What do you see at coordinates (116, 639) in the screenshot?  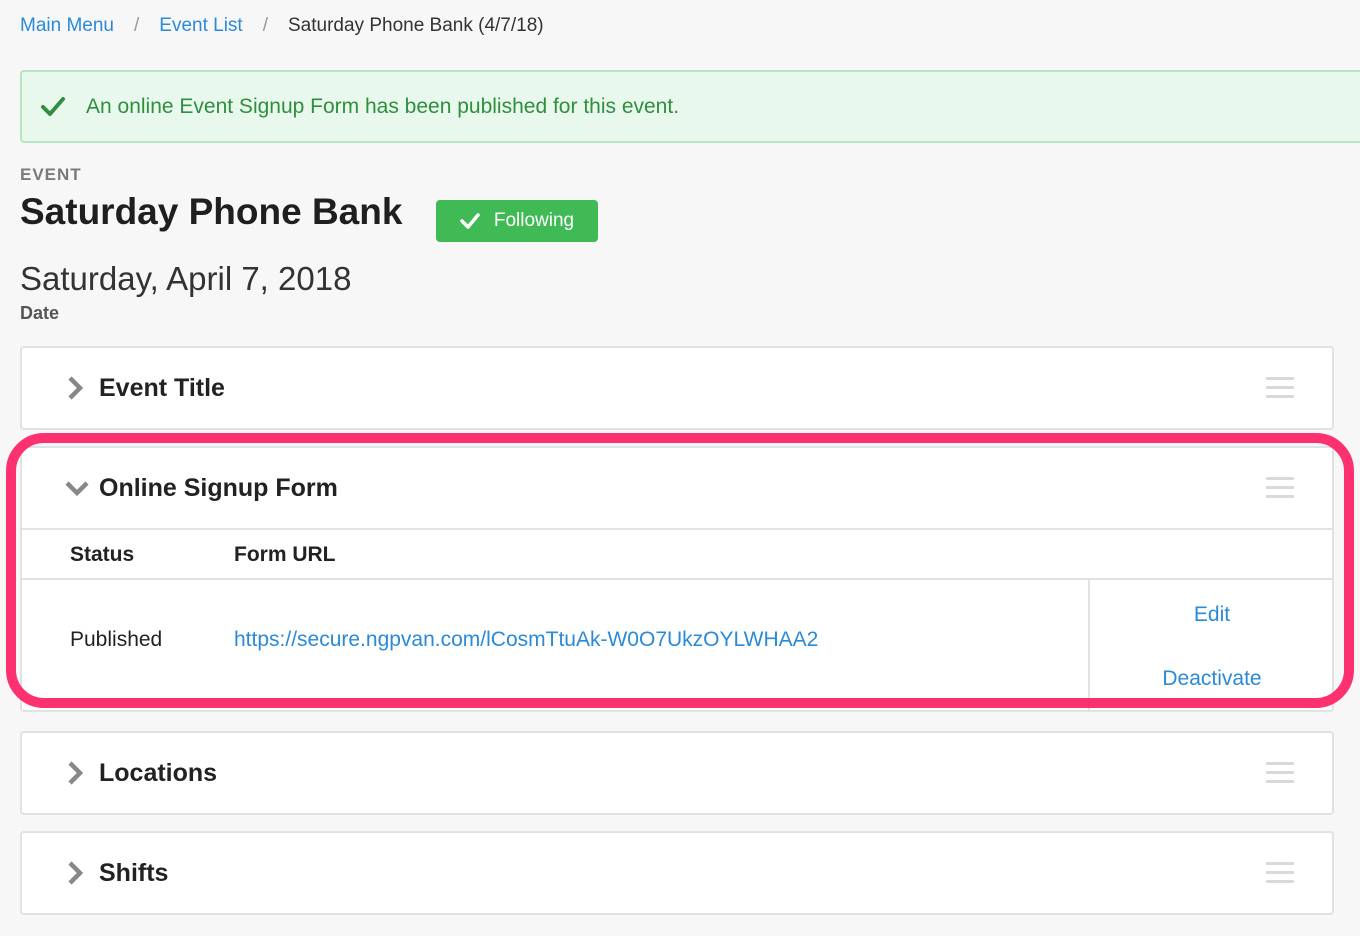 I see `form-status: Published` at bounding box center [116, 639].